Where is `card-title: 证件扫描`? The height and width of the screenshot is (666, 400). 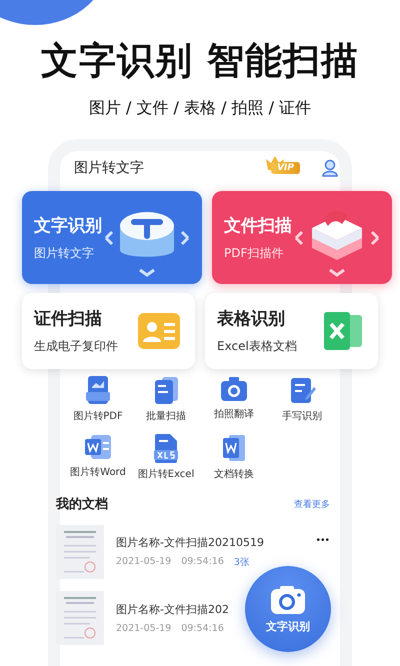
card-title: 证件扫描 is located at coordinates (68, 319).